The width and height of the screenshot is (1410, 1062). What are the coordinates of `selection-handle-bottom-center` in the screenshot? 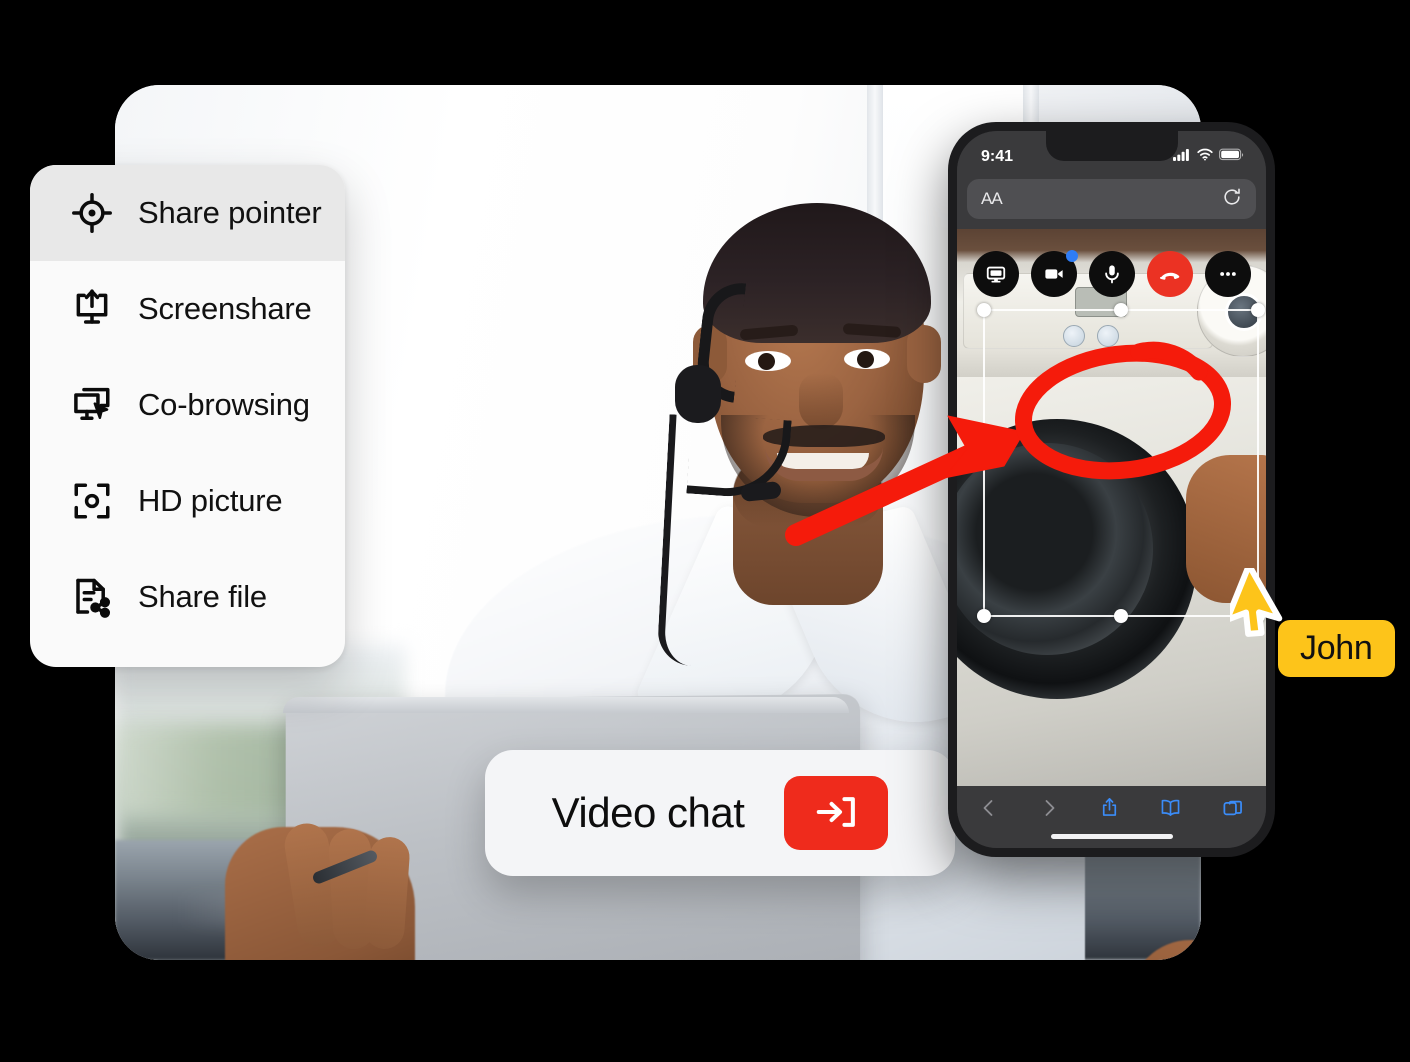 It's located at (1121, 616).